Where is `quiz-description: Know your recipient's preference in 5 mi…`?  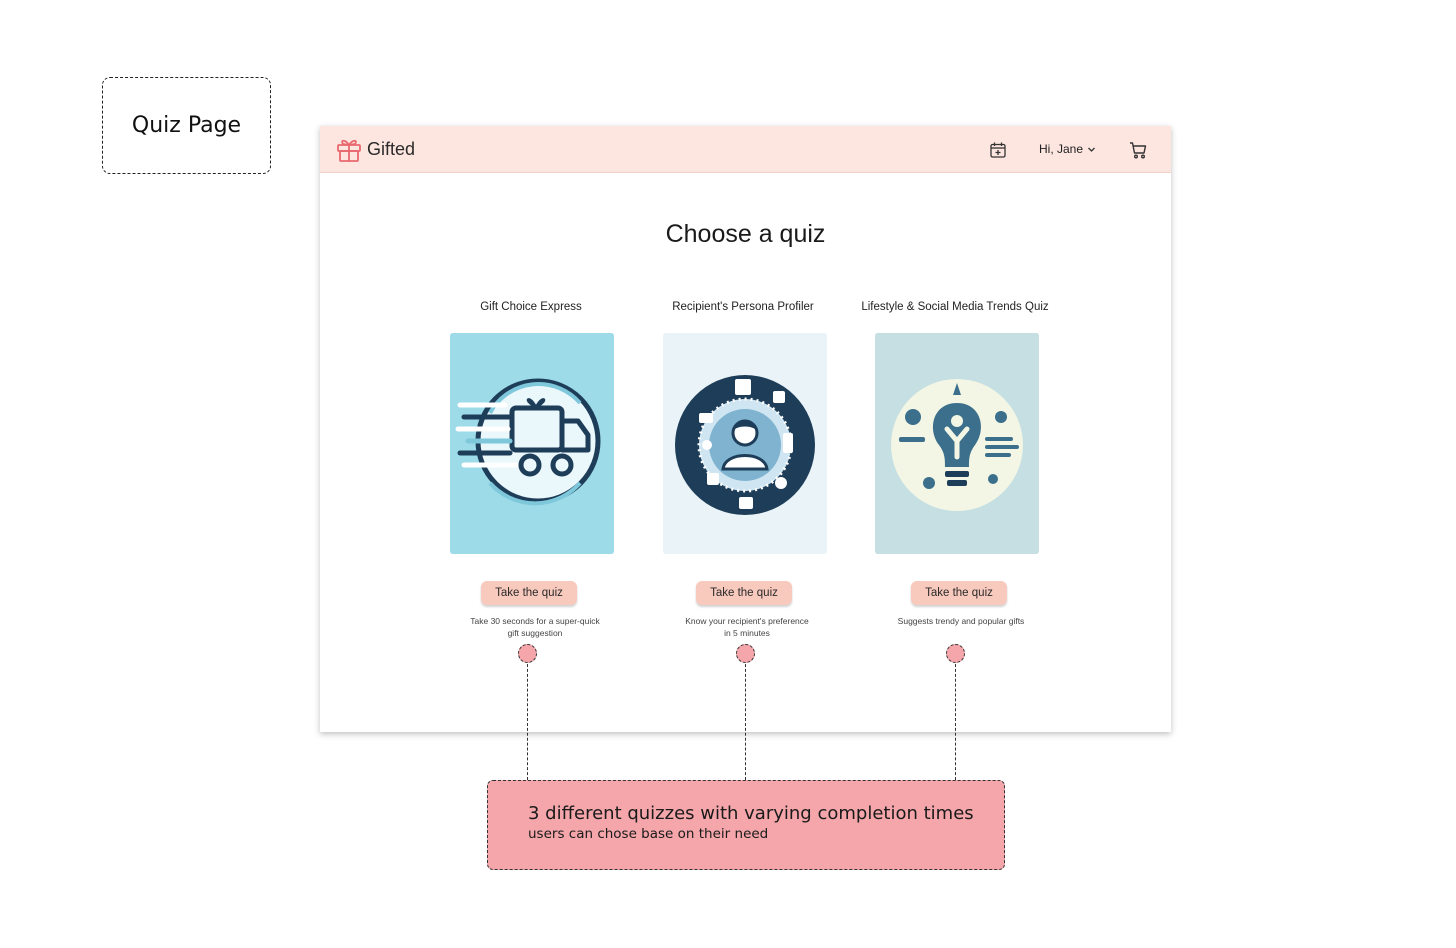 quiz-description: Know your recipient's preference in 5 mi… is located at coordinates (747, 627).